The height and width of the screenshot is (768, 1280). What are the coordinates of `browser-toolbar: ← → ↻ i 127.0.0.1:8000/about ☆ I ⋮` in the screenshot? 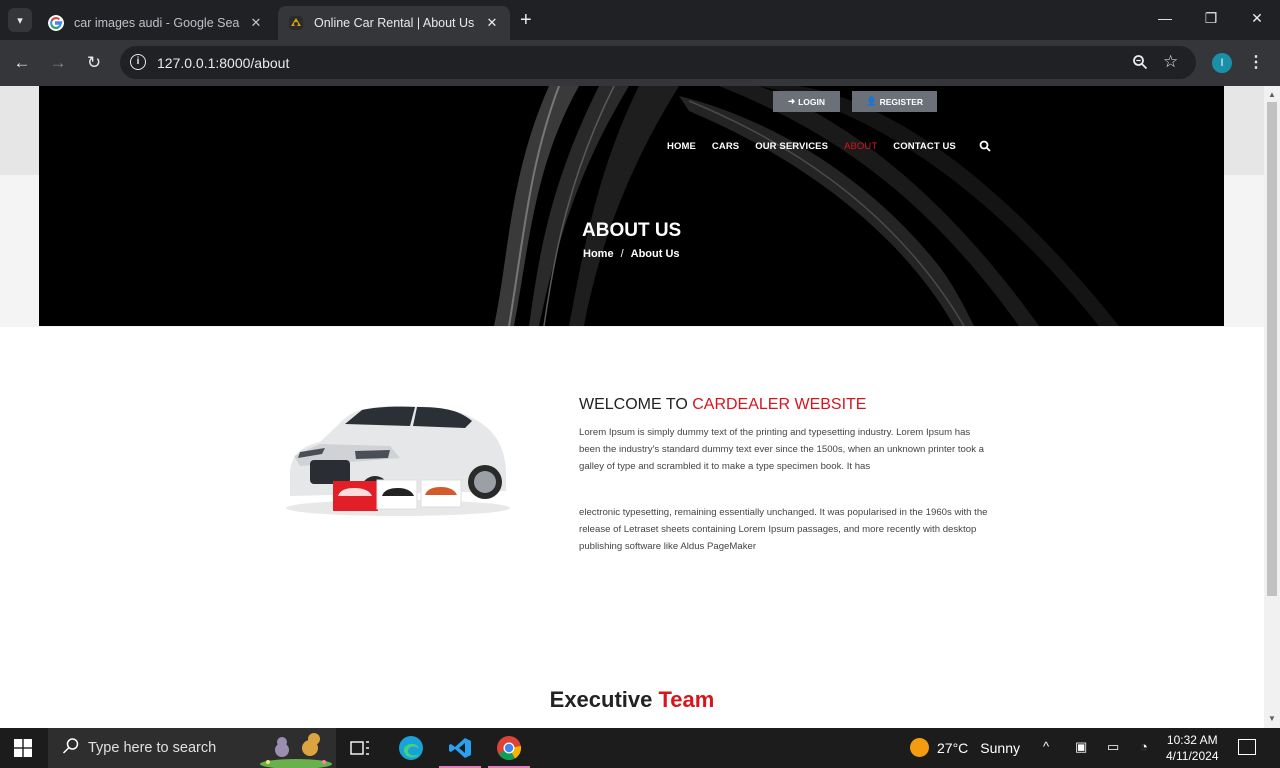 It's located at (640, 63).